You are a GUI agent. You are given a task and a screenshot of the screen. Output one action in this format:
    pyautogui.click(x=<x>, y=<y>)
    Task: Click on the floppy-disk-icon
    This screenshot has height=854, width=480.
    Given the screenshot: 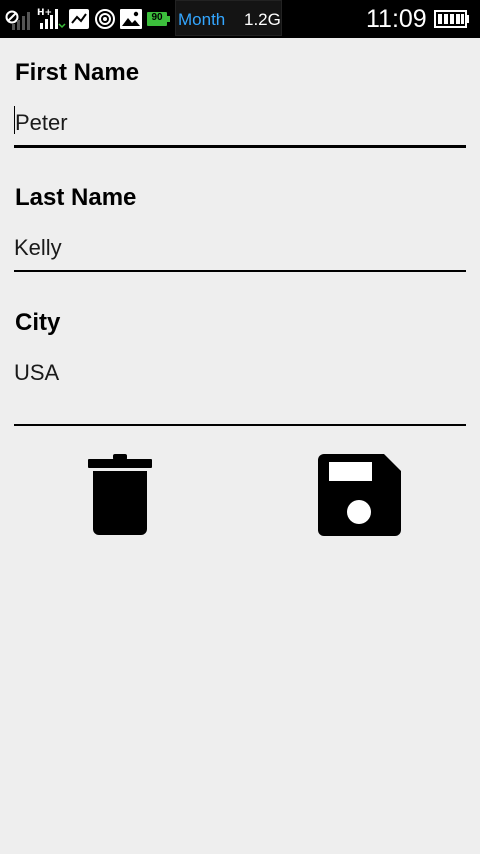 What is the action you would take?
    pyautogui.click(x=360, y=497)
    